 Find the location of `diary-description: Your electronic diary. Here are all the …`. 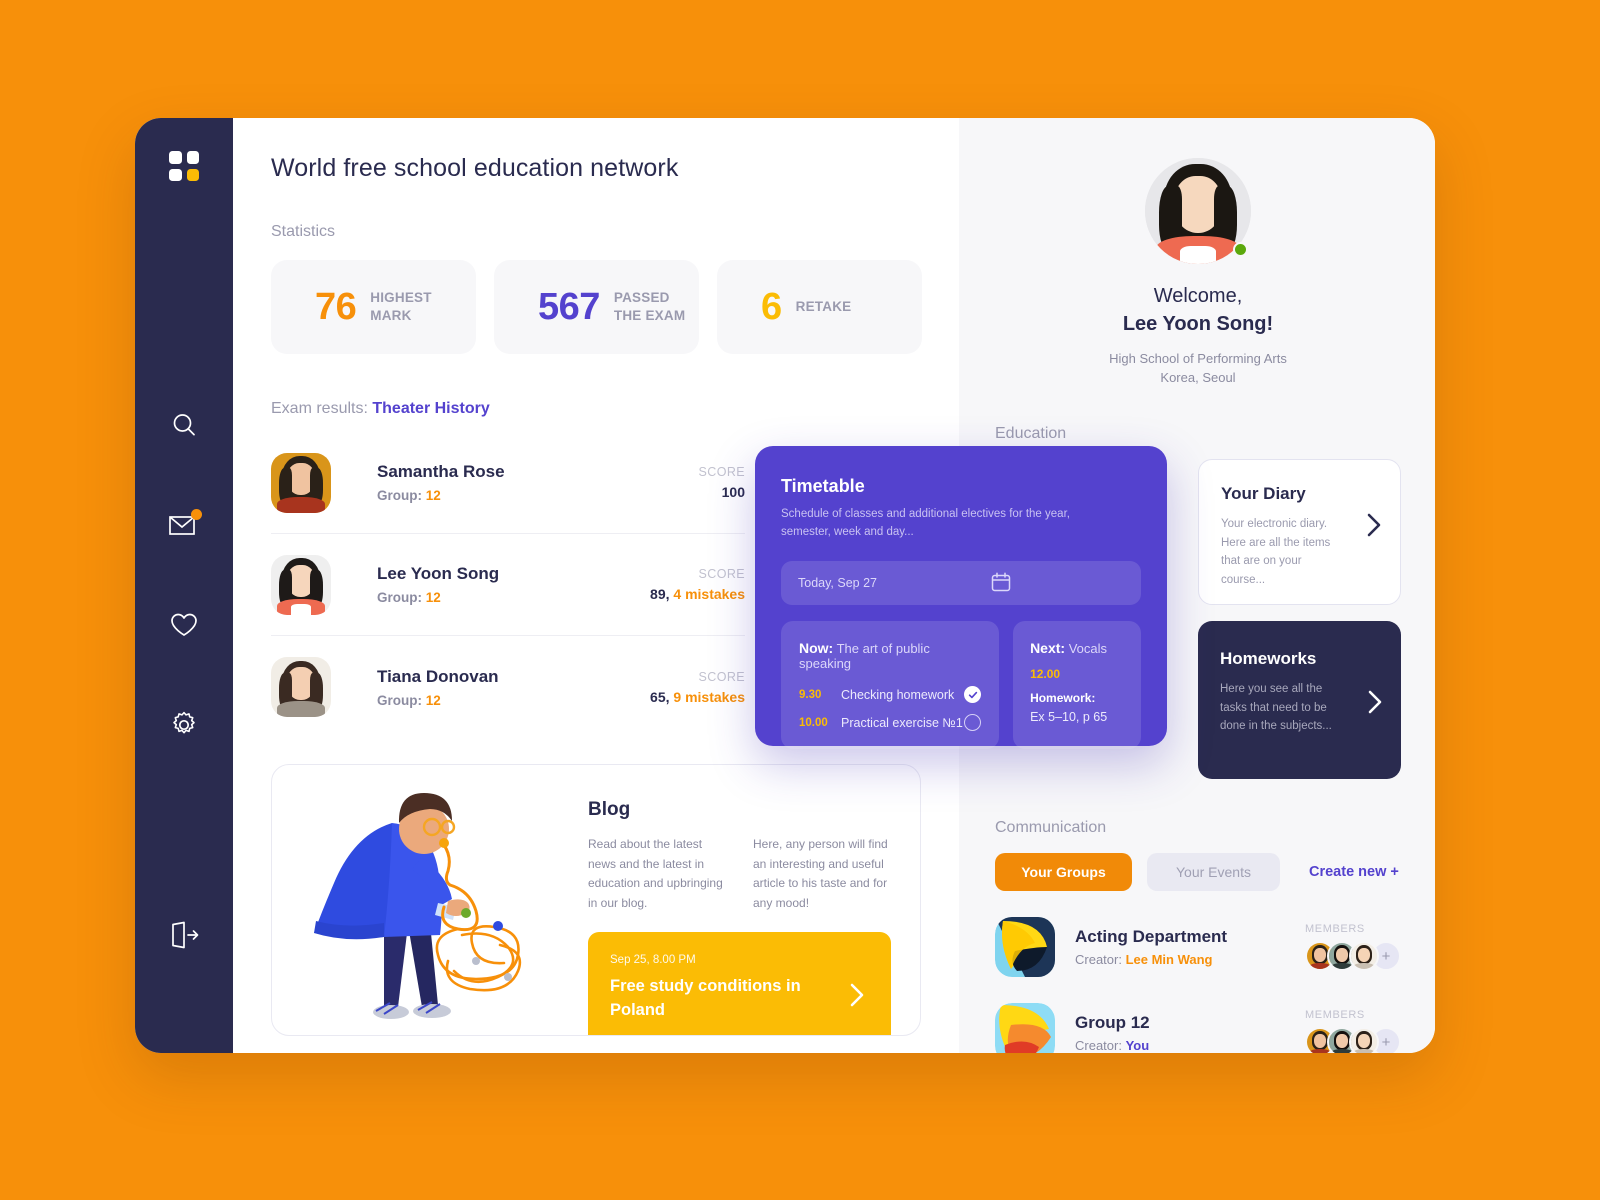

diary-description: Your electronic diary. Here are all the … is located at coordinates (1276, 552).